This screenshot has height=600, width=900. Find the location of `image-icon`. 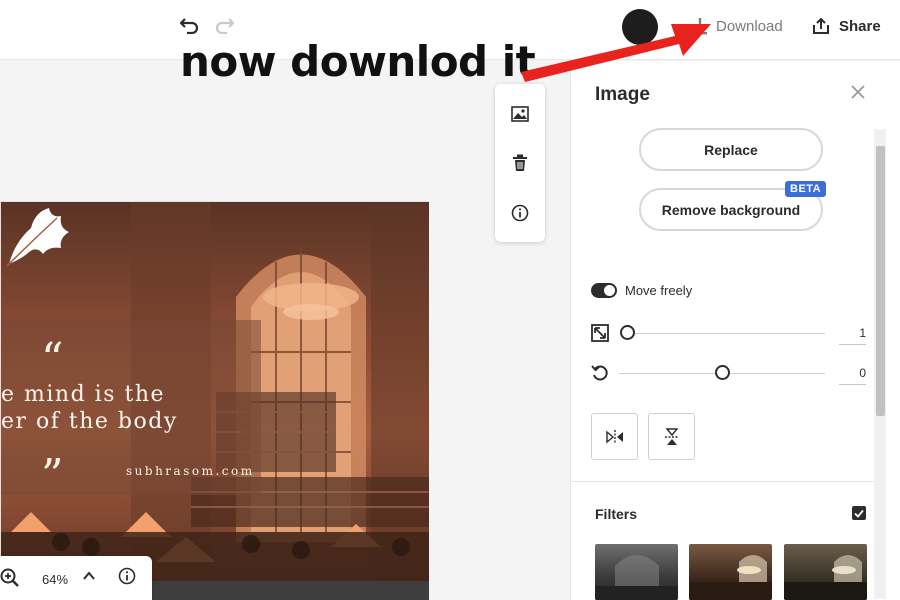

image-icon is located at coordinates (520, 114).